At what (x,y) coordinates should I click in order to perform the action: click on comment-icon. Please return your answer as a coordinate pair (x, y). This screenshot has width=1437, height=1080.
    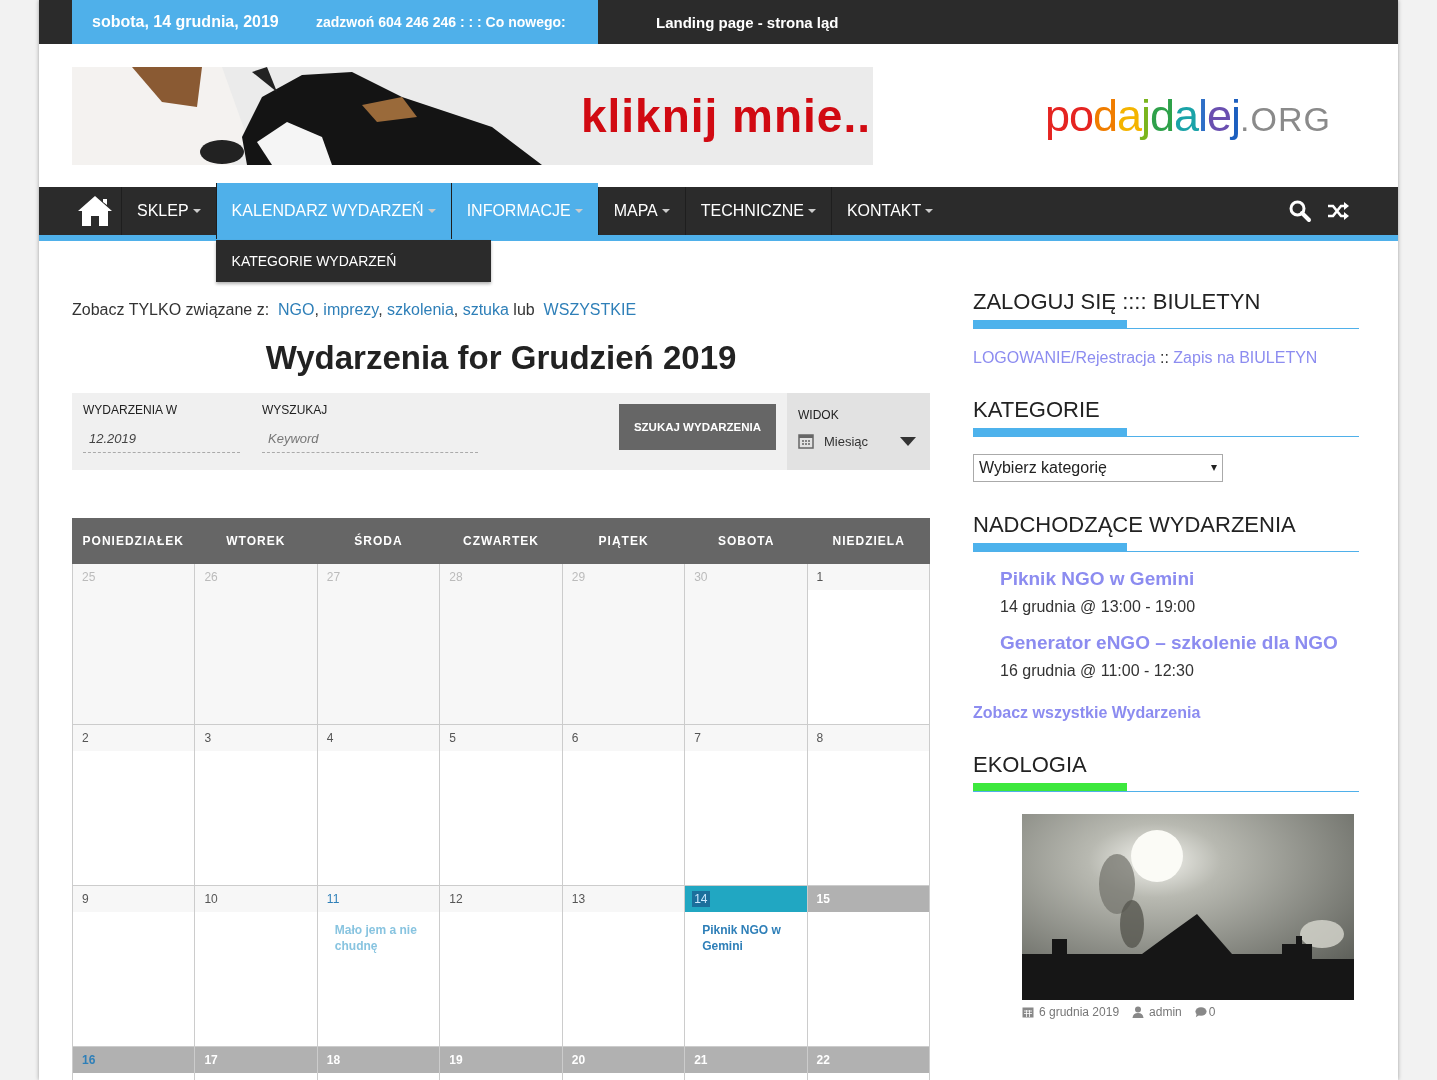
    Looking at the image, I should click on (1200, 1012).